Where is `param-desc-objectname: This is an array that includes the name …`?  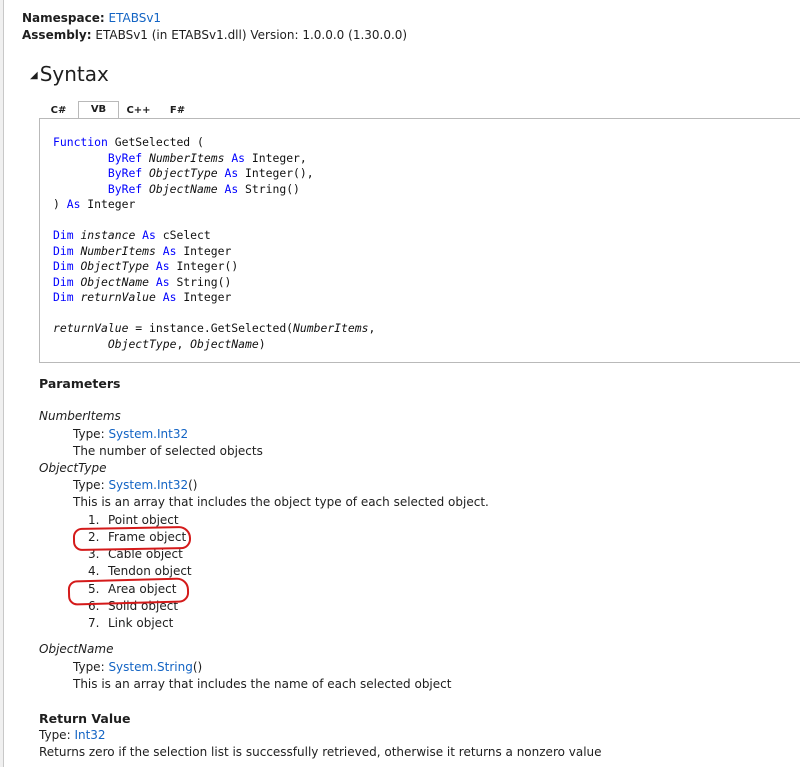
param-desc-objectname: This is an array that includes the name … is located at coordinates (262, 684).